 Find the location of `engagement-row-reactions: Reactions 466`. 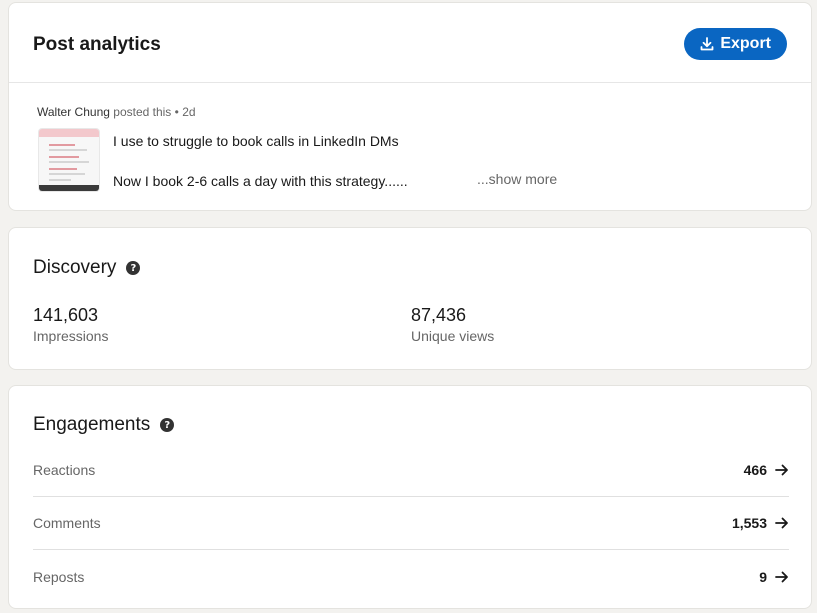

engagement-row-reactions: Reactions 466 is located at coordinates (411, 470).